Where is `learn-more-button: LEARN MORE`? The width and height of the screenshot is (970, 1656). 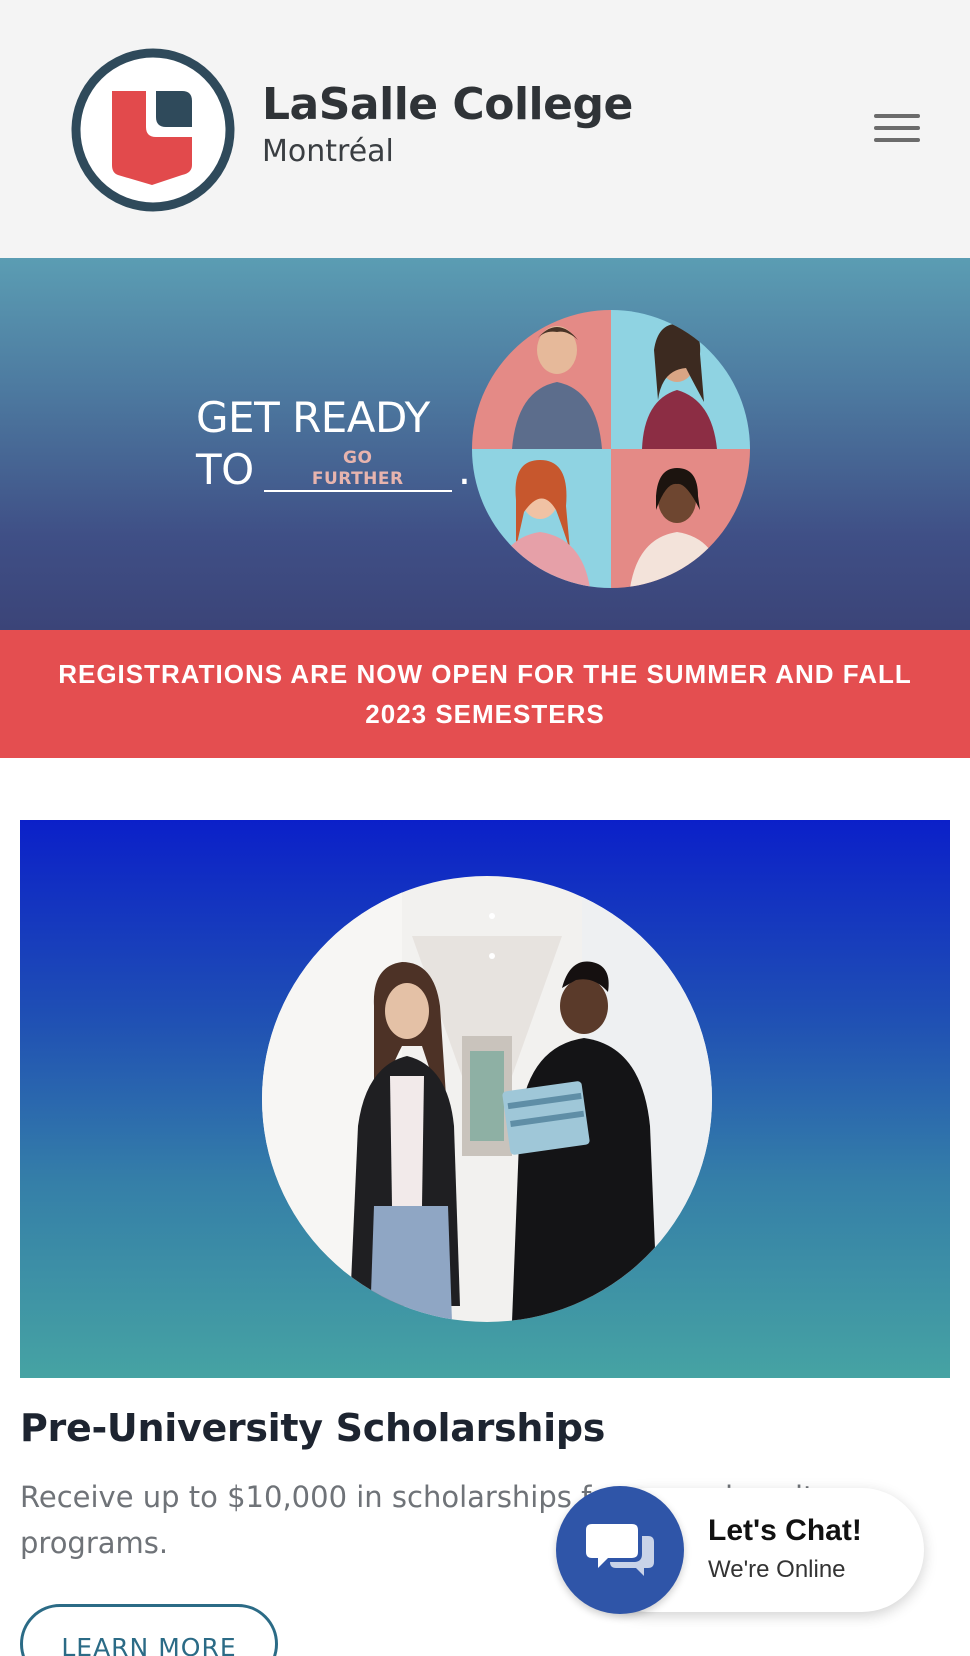 learn-more-button: LEARN MORE is located at coordinates (149, 1630).